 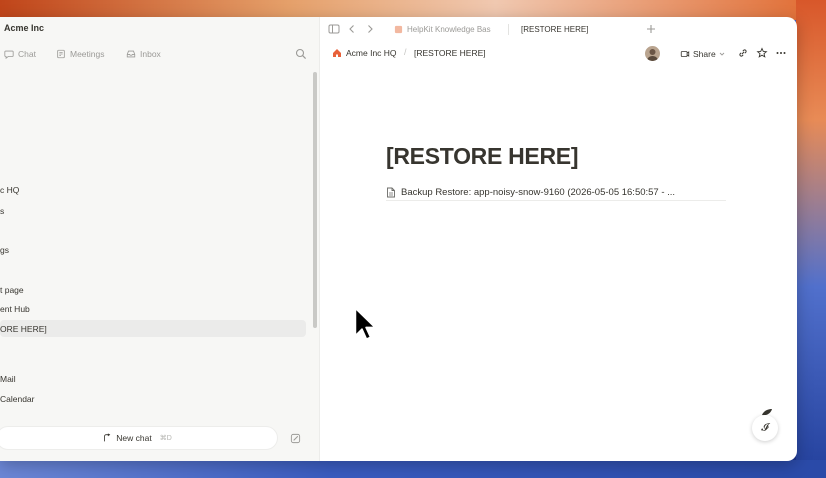 I want to click on sidebar-item-docs: s, so click(x=2, y=211).